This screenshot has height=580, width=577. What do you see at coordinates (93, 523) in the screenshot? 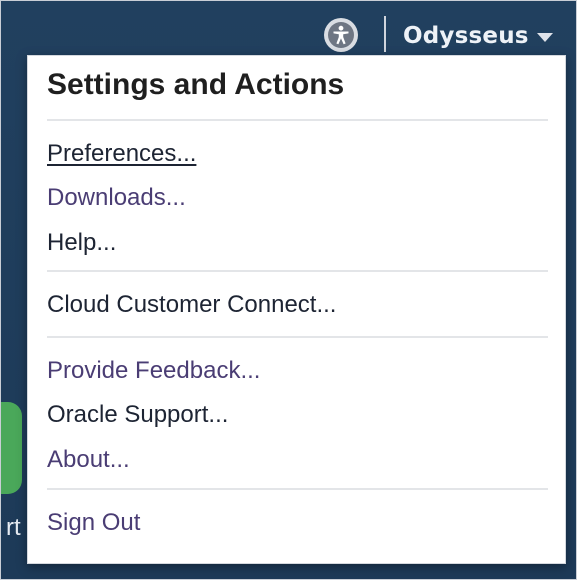
I see `menu-item-sign-out: Sign Out` at bounding box center [93, 523].